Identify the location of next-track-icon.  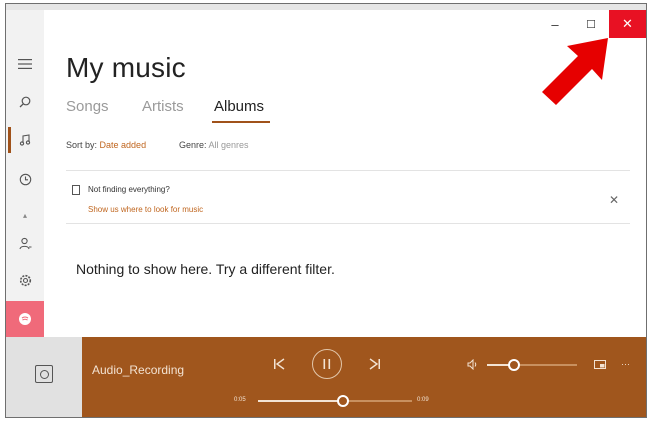
(374, 364).